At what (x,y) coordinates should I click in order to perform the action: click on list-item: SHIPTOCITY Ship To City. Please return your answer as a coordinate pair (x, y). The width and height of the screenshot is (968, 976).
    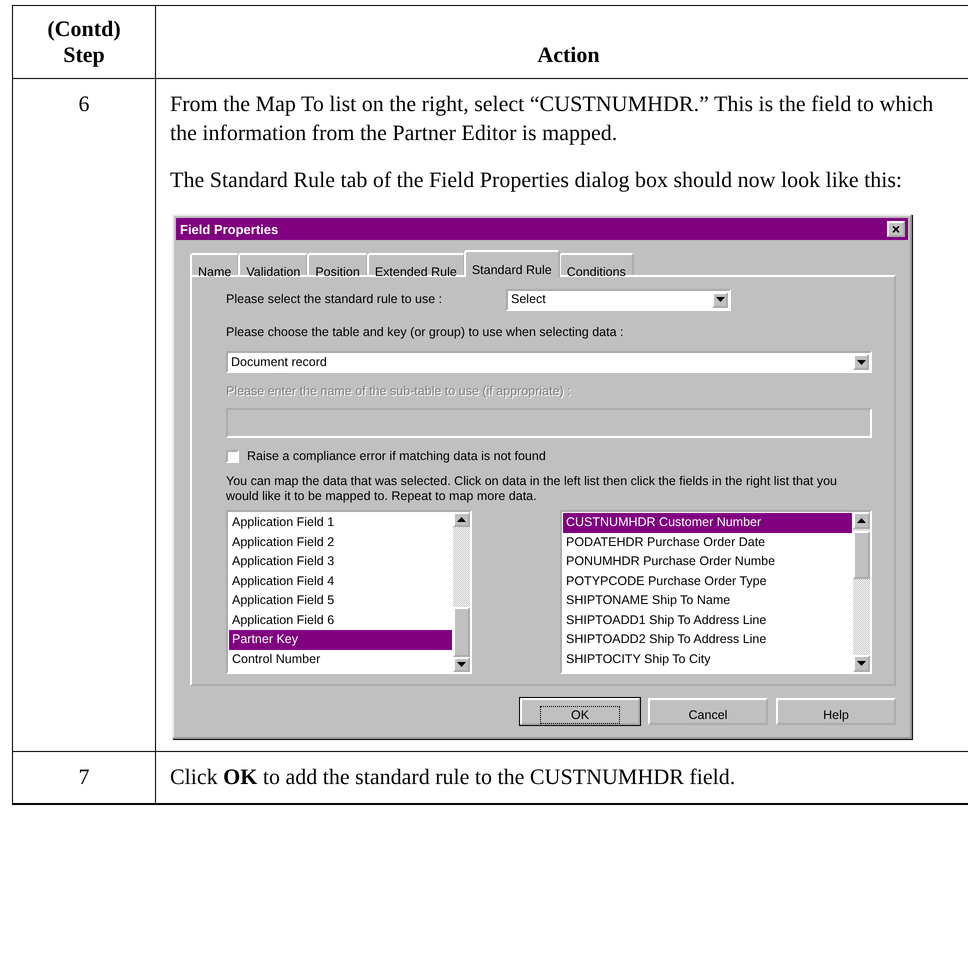
    Looking at the image, I should click on (707, 659).